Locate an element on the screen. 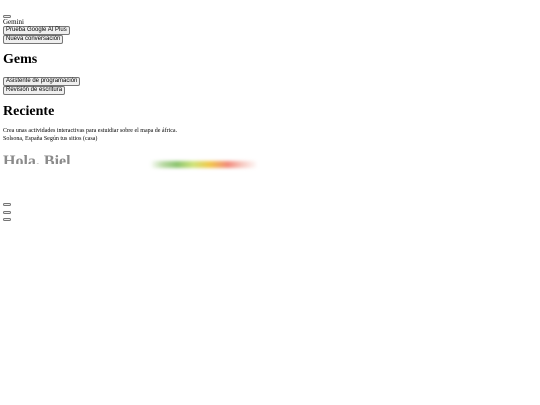 The width and height of the screenshot is (540, 405). gem-coding-assistant: Asistente de programación is located at coordinates (42, 81).